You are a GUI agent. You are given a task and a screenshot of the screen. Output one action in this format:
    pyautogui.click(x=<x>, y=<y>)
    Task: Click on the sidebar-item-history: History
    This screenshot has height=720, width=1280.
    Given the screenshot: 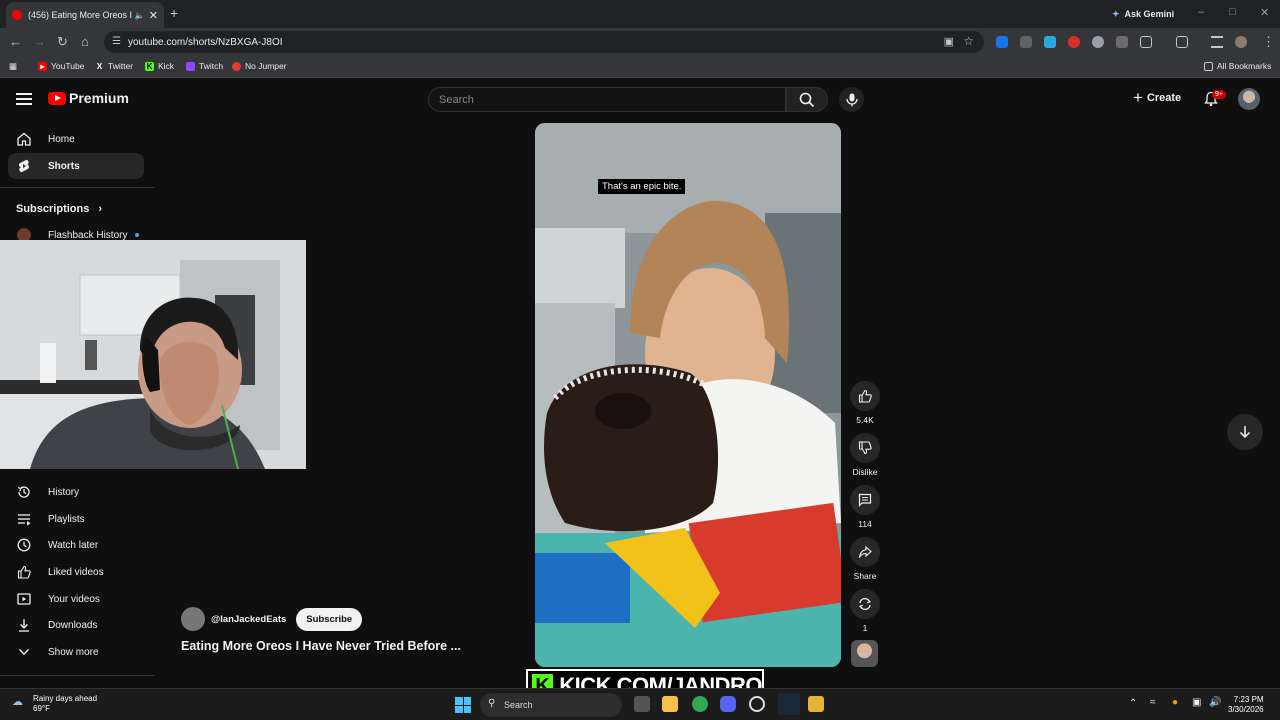 What is the action you would take?
    pyautogui.click(x=76, y=492)
    